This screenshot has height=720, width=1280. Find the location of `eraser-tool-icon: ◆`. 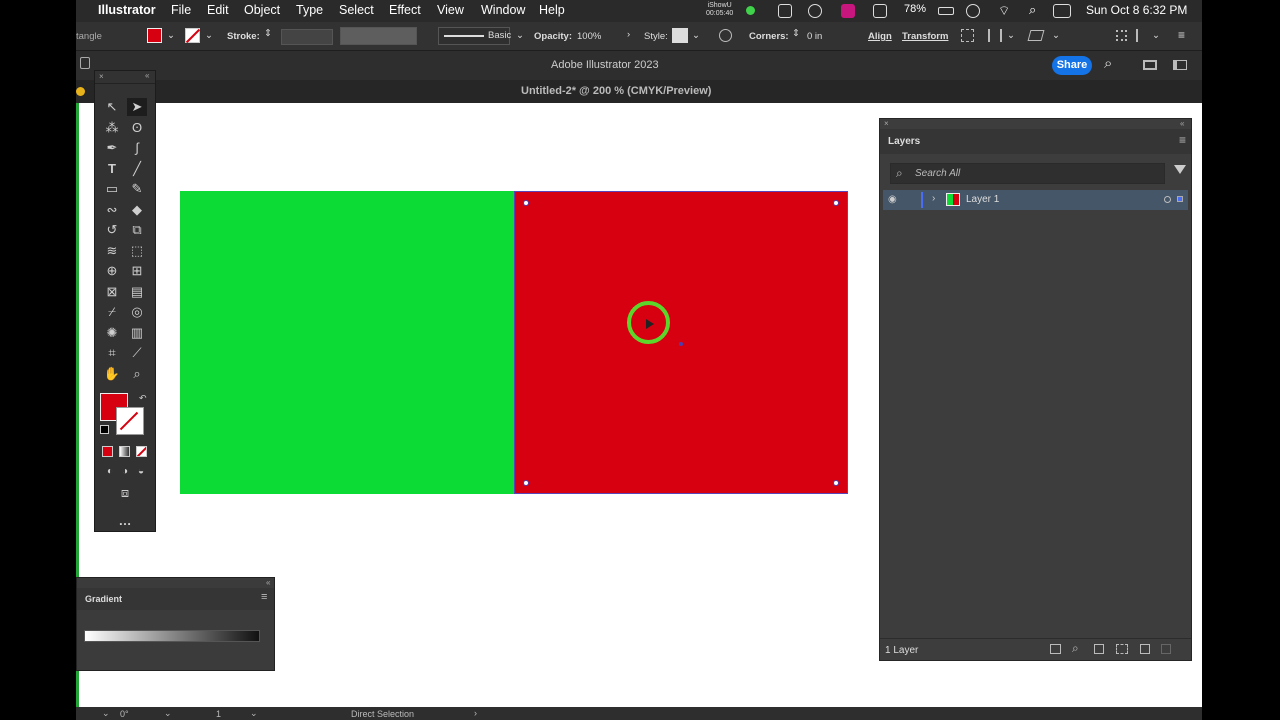

eraser-tool-icon: ◆ is located at coordinates (137, 210).